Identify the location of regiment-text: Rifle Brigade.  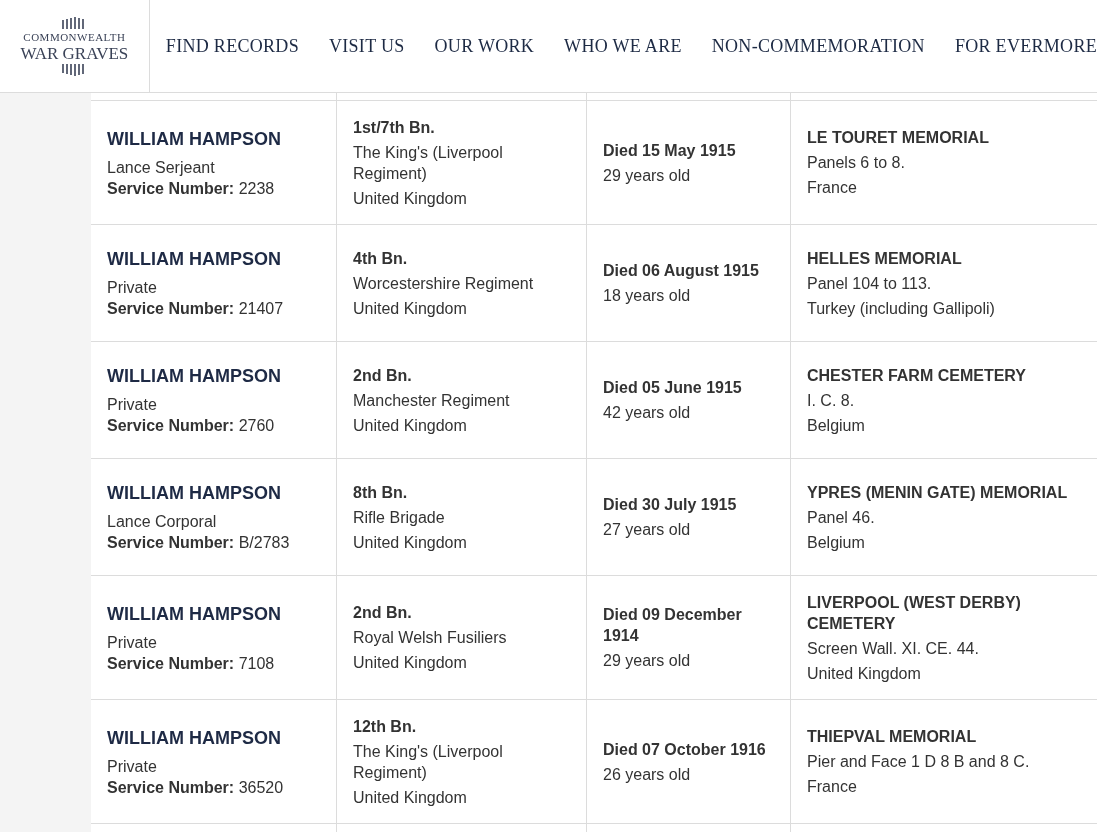
(399, 517).